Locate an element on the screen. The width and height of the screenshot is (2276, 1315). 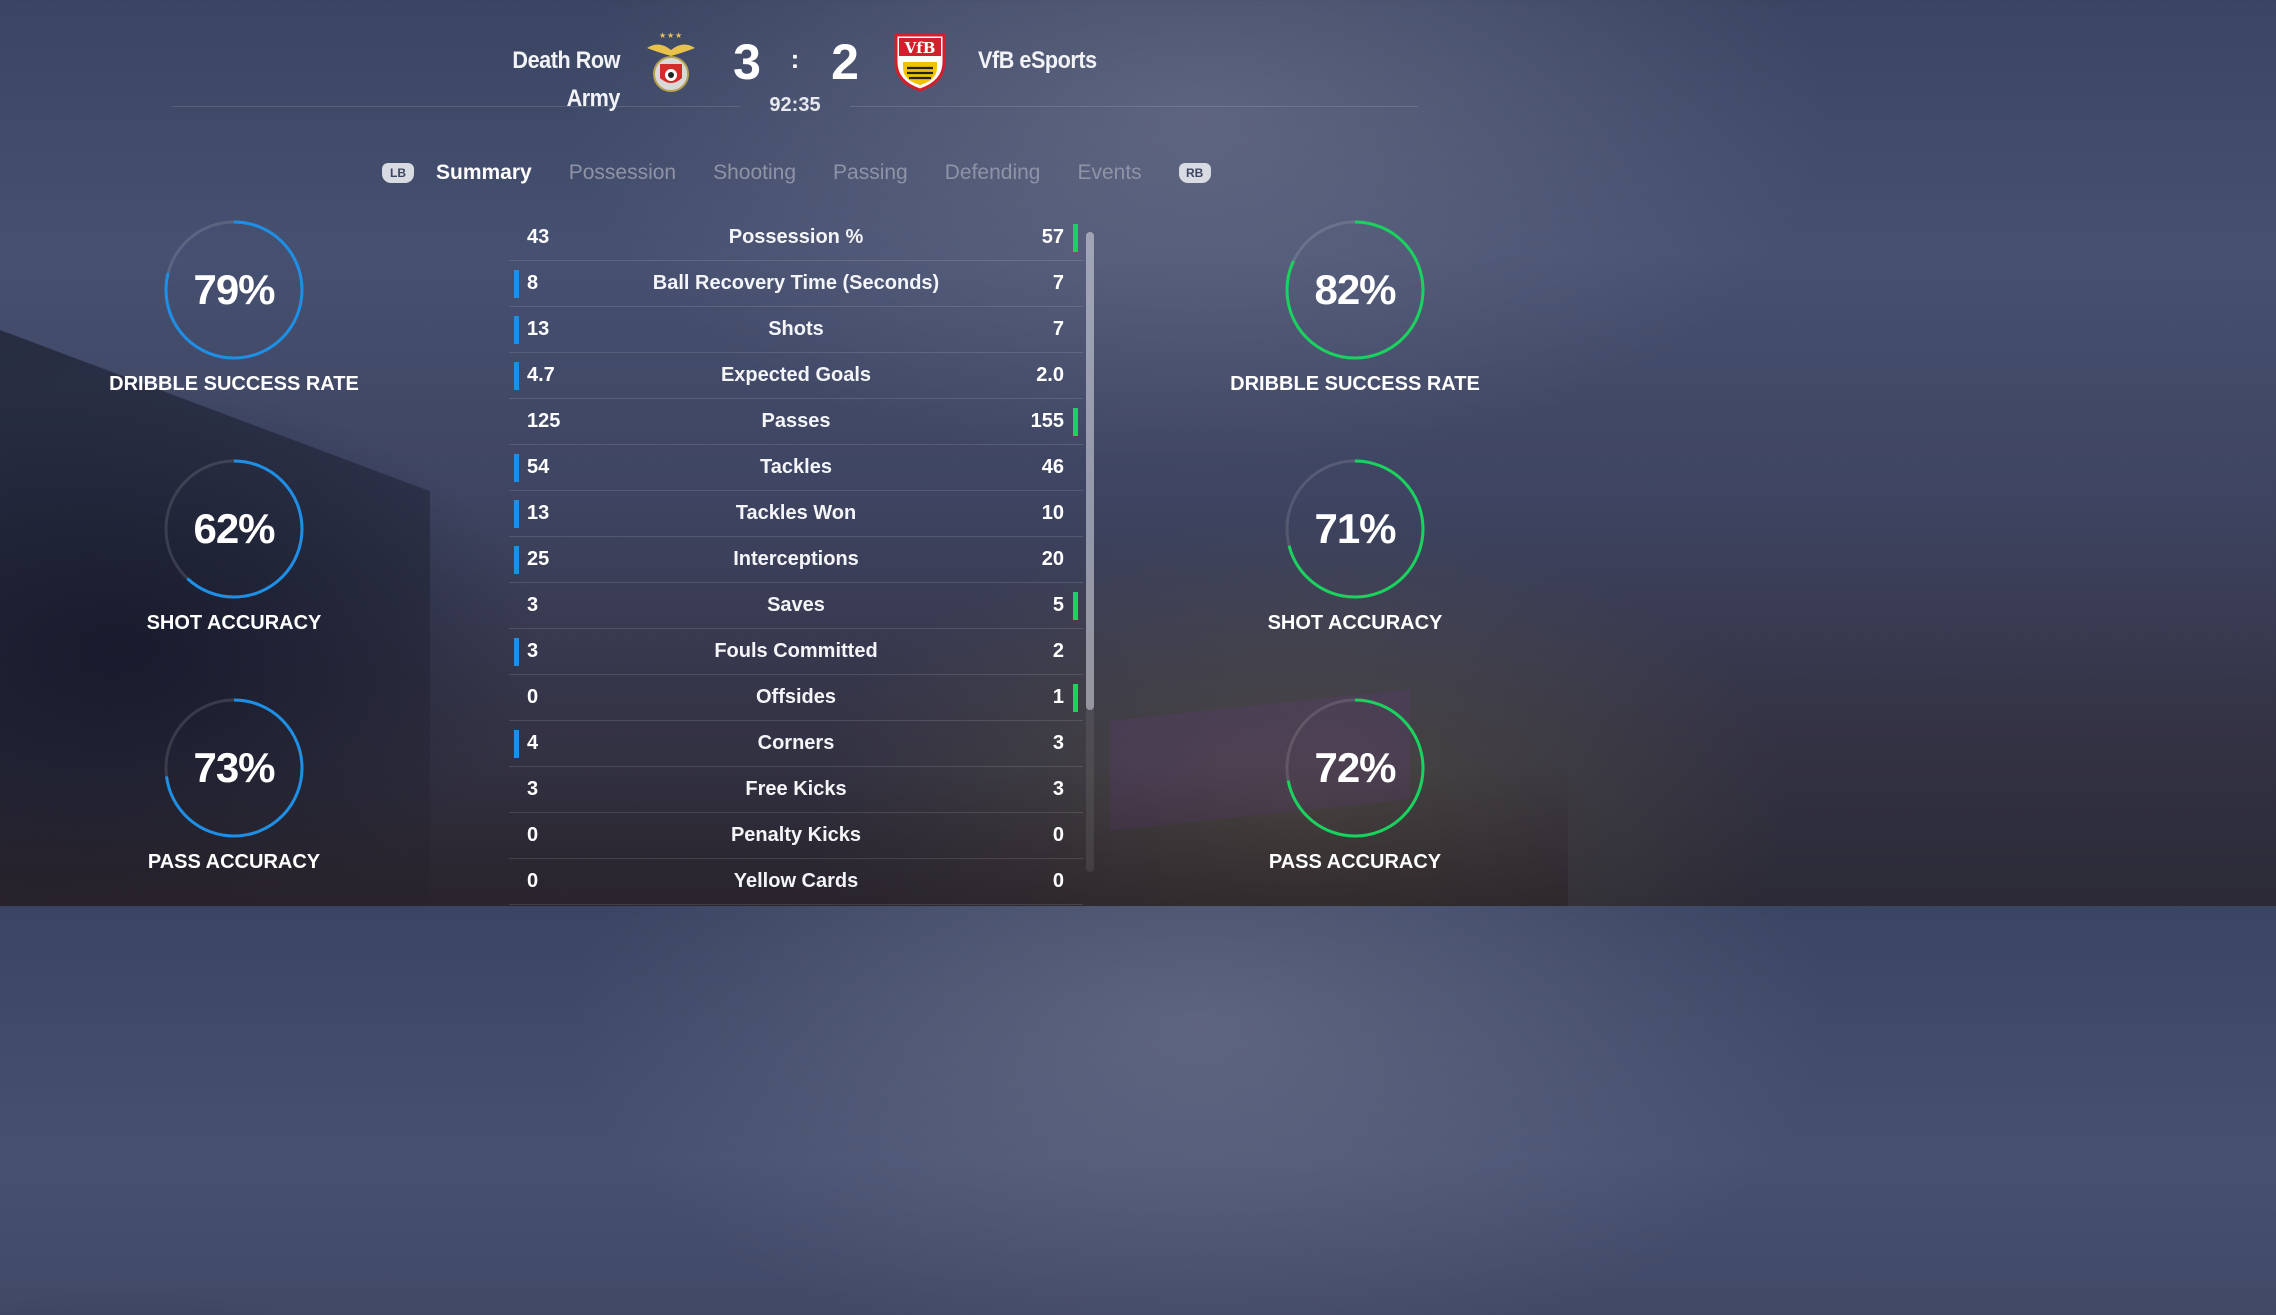
stat-row: 54 Tackles 46 is located at coordinates (796, 468).